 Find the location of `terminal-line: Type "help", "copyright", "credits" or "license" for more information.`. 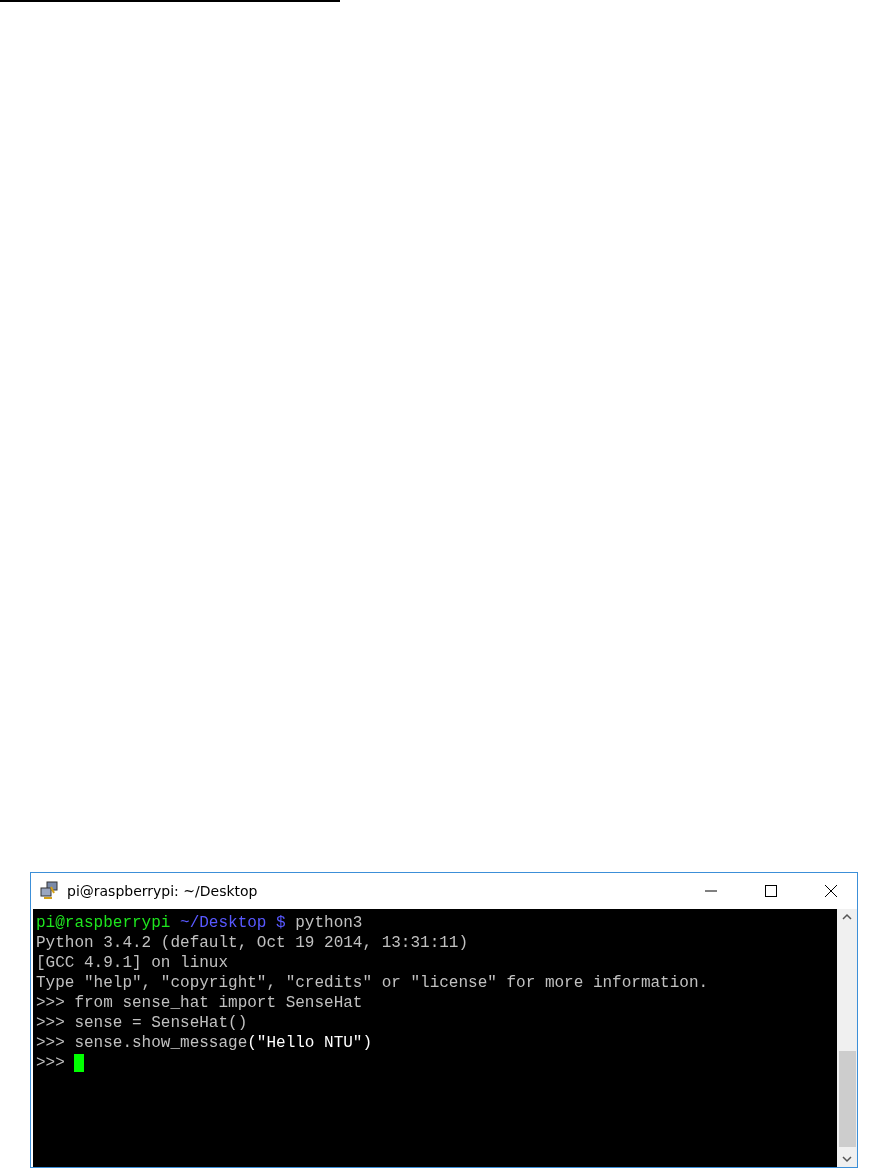

terminal-line: Type "help", "copyright", "credits" or "license" for more information. is located at coordinates (372, 983).